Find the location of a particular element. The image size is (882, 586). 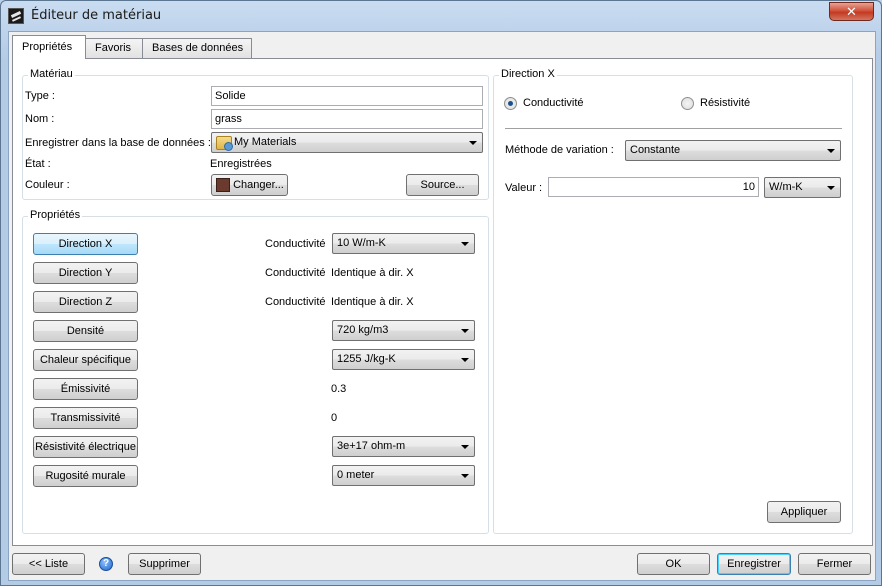

type-label: Type : is located at coordinates (40, 96).